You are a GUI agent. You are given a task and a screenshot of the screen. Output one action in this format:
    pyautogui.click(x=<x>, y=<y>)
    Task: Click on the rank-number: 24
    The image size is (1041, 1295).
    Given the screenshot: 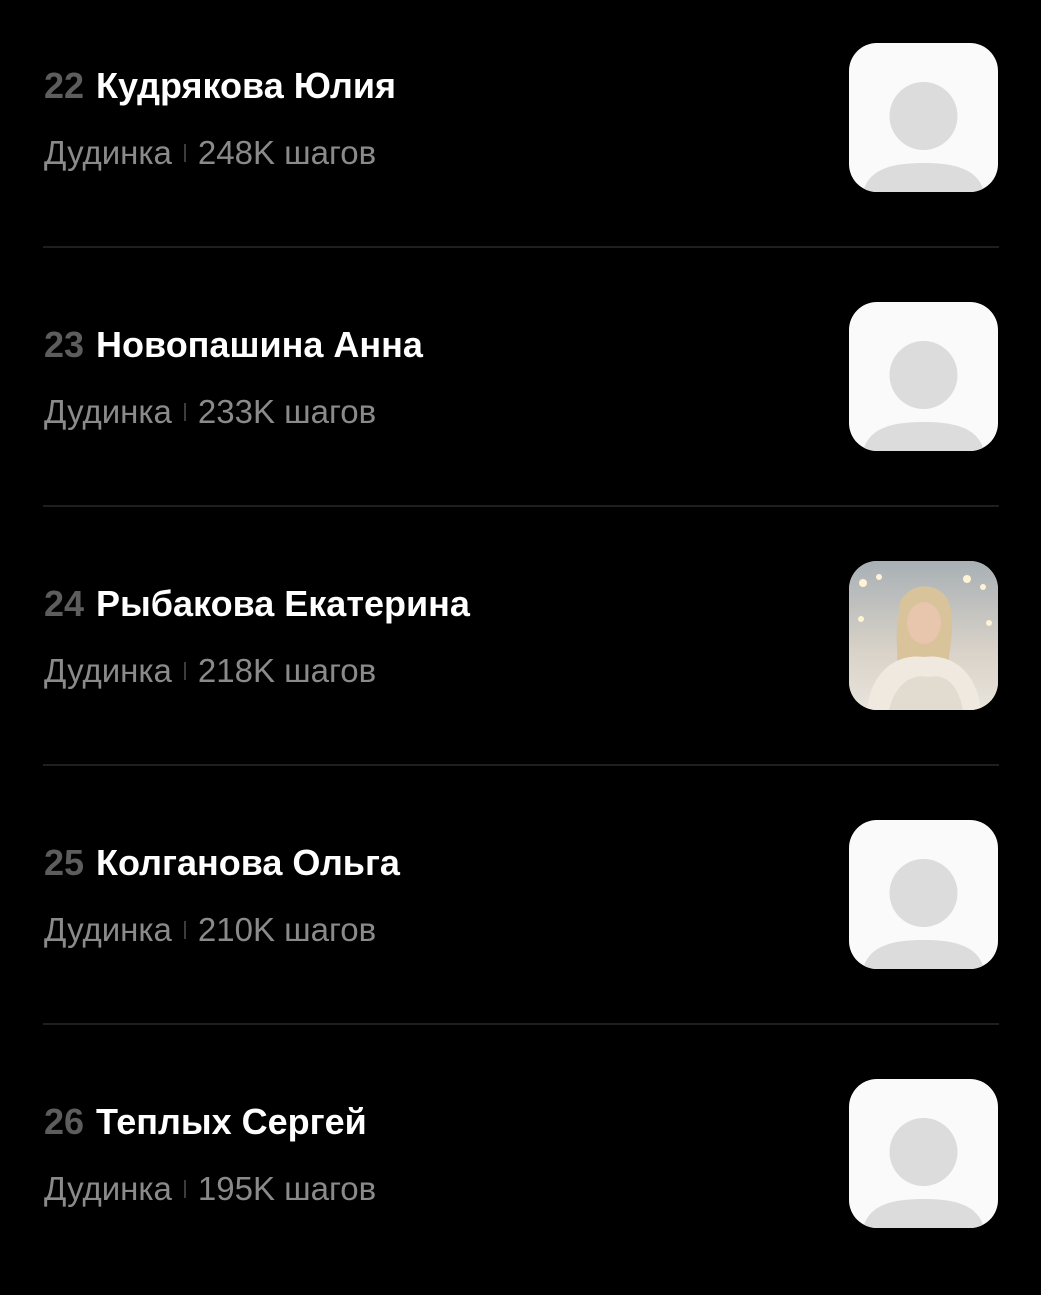 What is the action you would take?
    pyautogui.click(x=64, y=603)
    